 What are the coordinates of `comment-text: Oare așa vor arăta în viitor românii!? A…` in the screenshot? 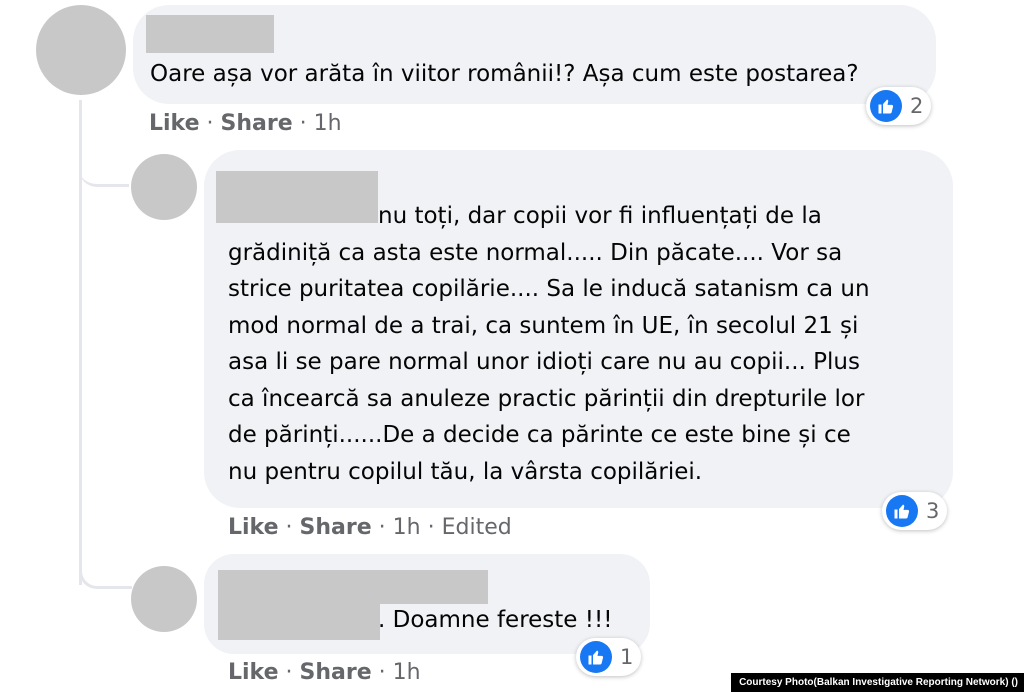 It's located at (504, 74).